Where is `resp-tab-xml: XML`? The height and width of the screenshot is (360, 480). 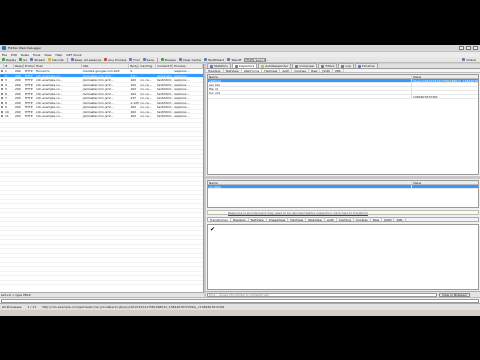
resp-tab-xml: XML is located at coordinates (400, 220).